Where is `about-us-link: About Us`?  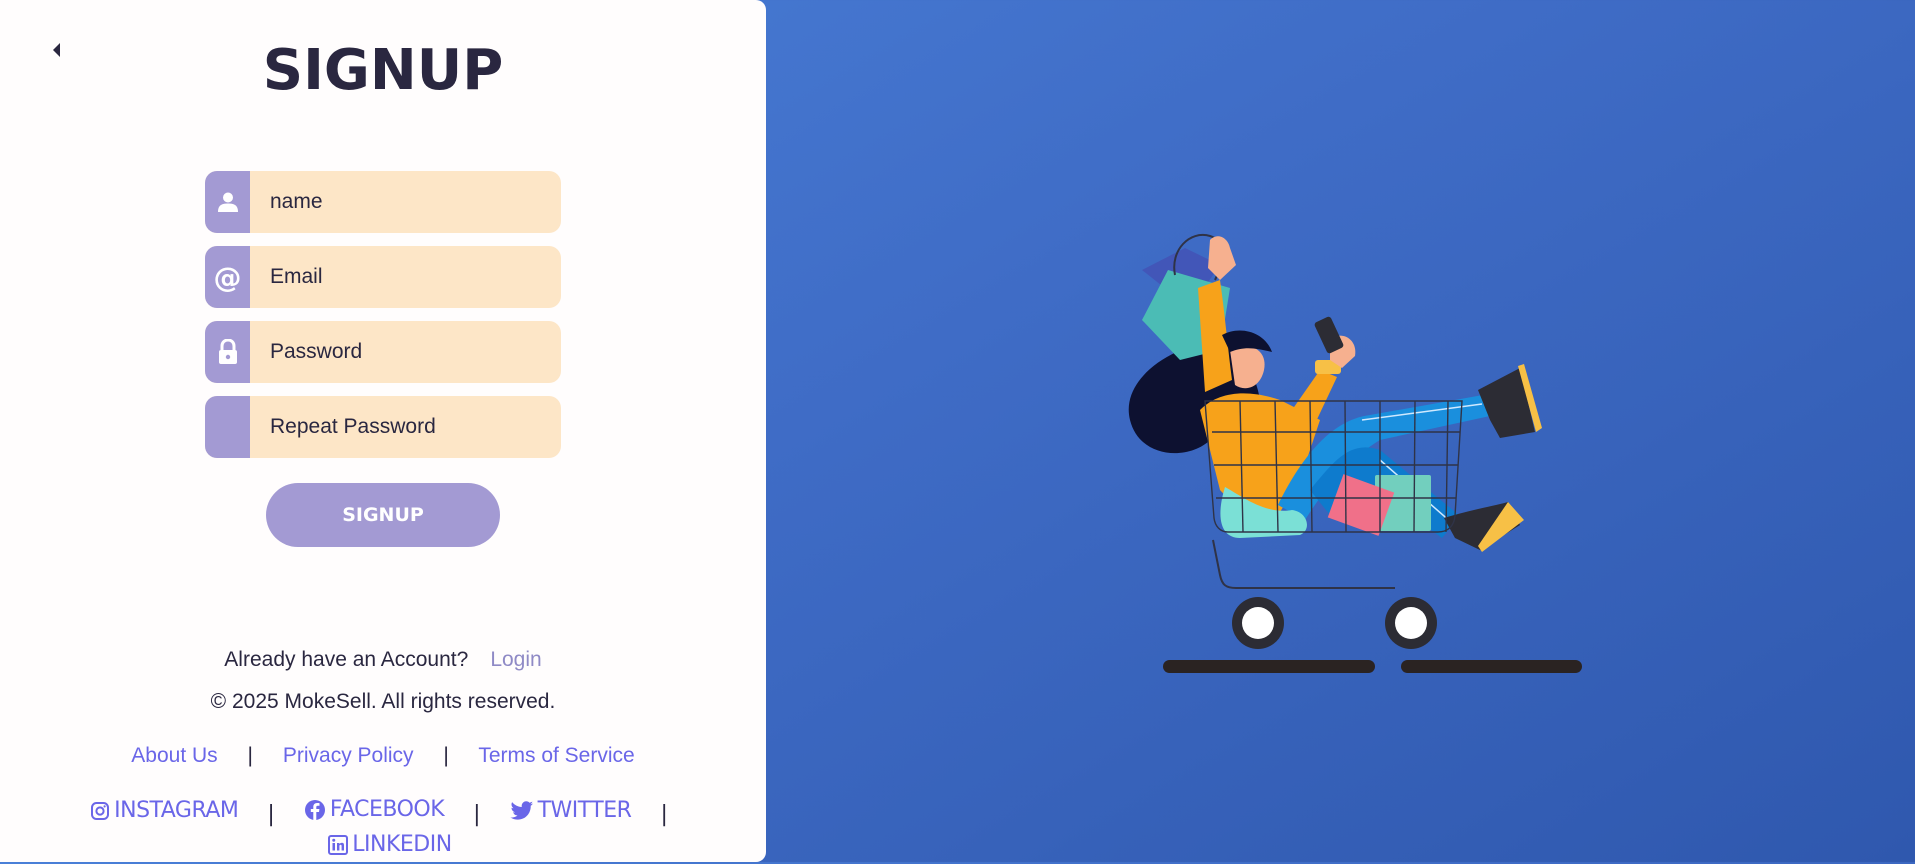 about-us-link: About Us is located at coordinates (174, 755).